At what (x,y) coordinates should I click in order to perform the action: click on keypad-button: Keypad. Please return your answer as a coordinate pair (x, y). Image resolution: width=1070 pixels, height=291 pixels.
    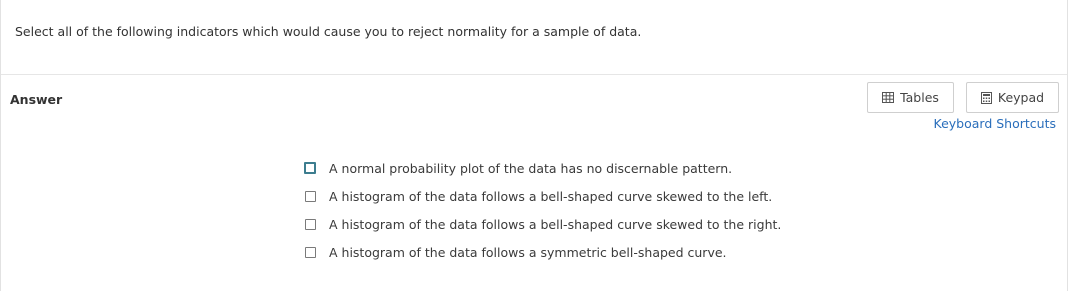
    Looking at the image, I should click on (1012, 97).